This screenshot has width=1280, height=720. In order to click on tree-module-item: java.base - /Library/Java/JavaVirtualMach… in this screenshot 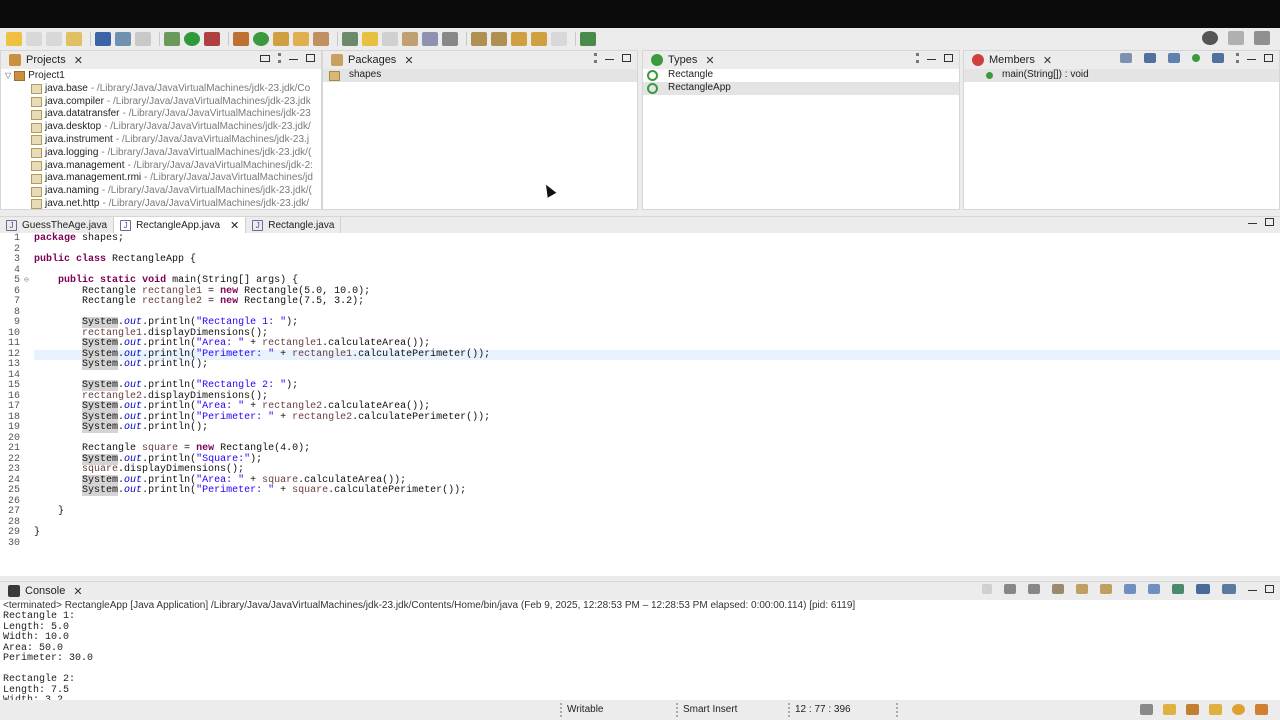, I will do `click(176, 89)`.